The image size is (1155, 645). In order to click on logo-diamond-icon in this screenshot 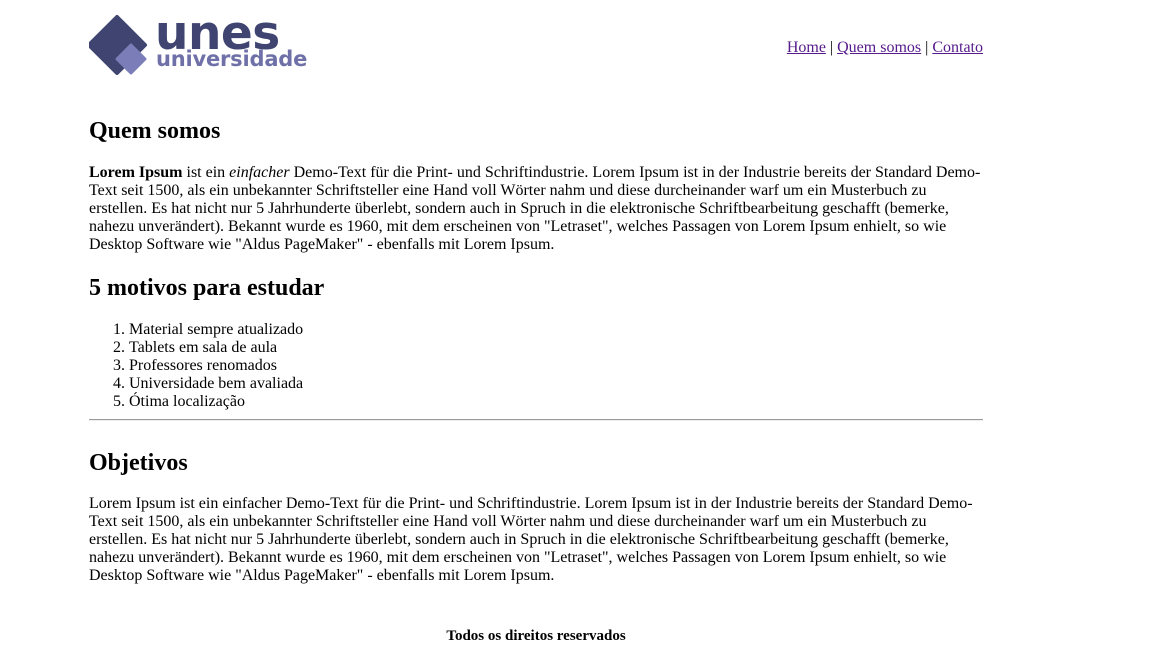, I will do `click(118, 45)`.